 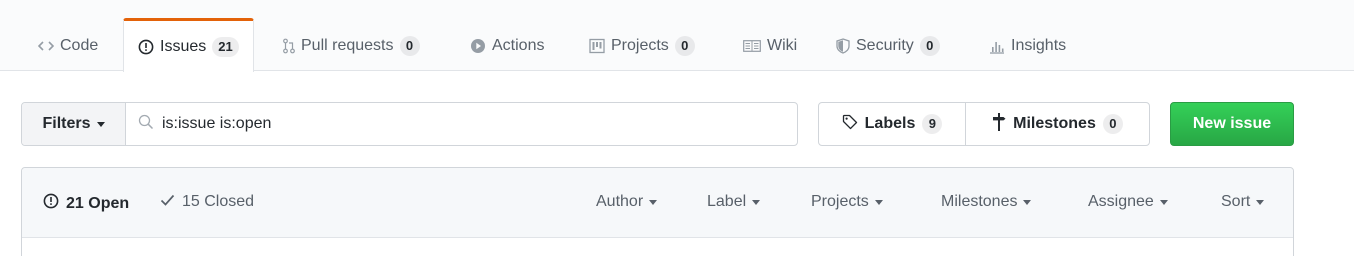 I want to click on search-input, so click(x=462, y=124).